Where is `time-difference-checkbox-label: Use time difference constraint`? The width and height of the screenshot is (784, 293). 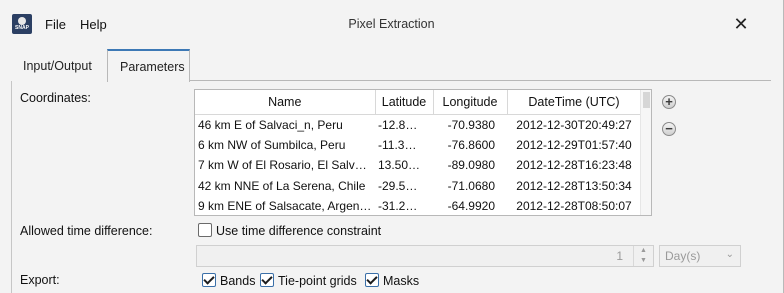 time-difference-checkbox-label: Use time difference constraint is located at coordinates (299, 231).